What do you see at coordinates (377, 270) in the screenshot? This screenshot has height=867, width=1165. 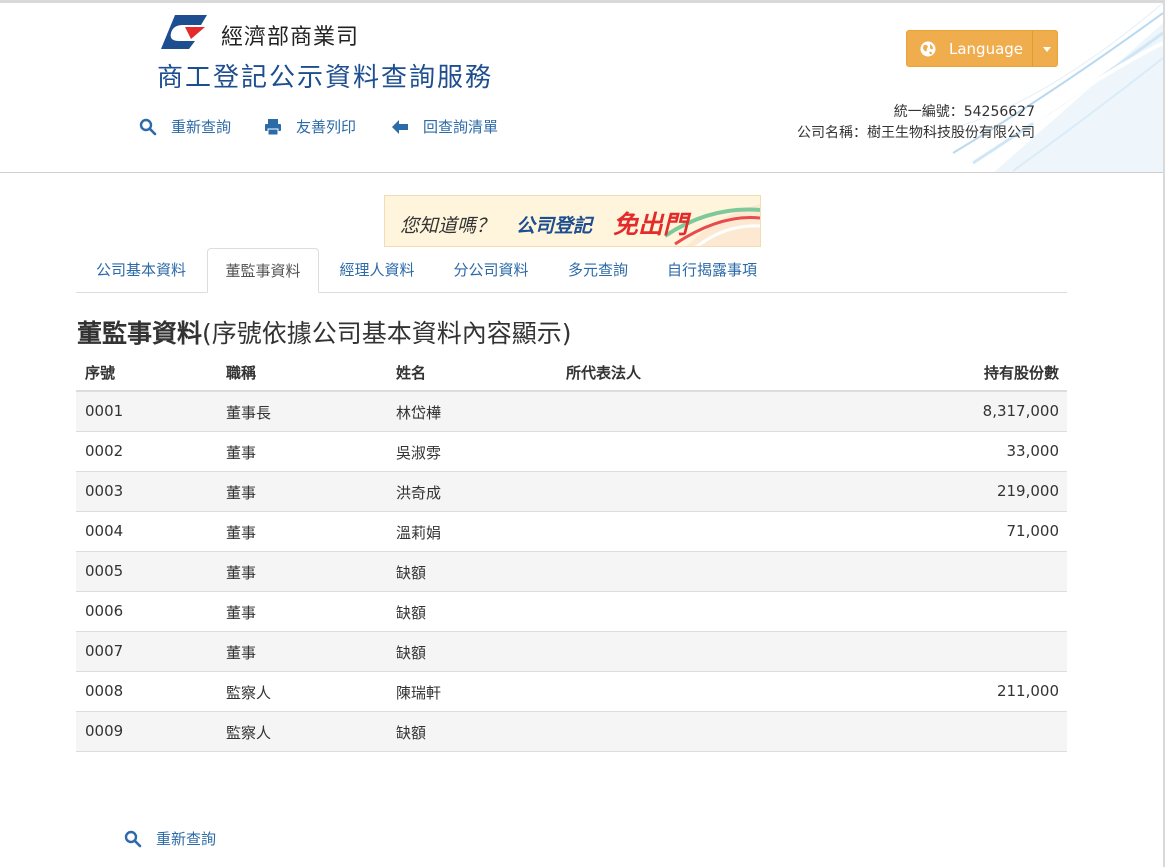 I see `tab-managers: 經理人資料` at bounding box center [377, 270].